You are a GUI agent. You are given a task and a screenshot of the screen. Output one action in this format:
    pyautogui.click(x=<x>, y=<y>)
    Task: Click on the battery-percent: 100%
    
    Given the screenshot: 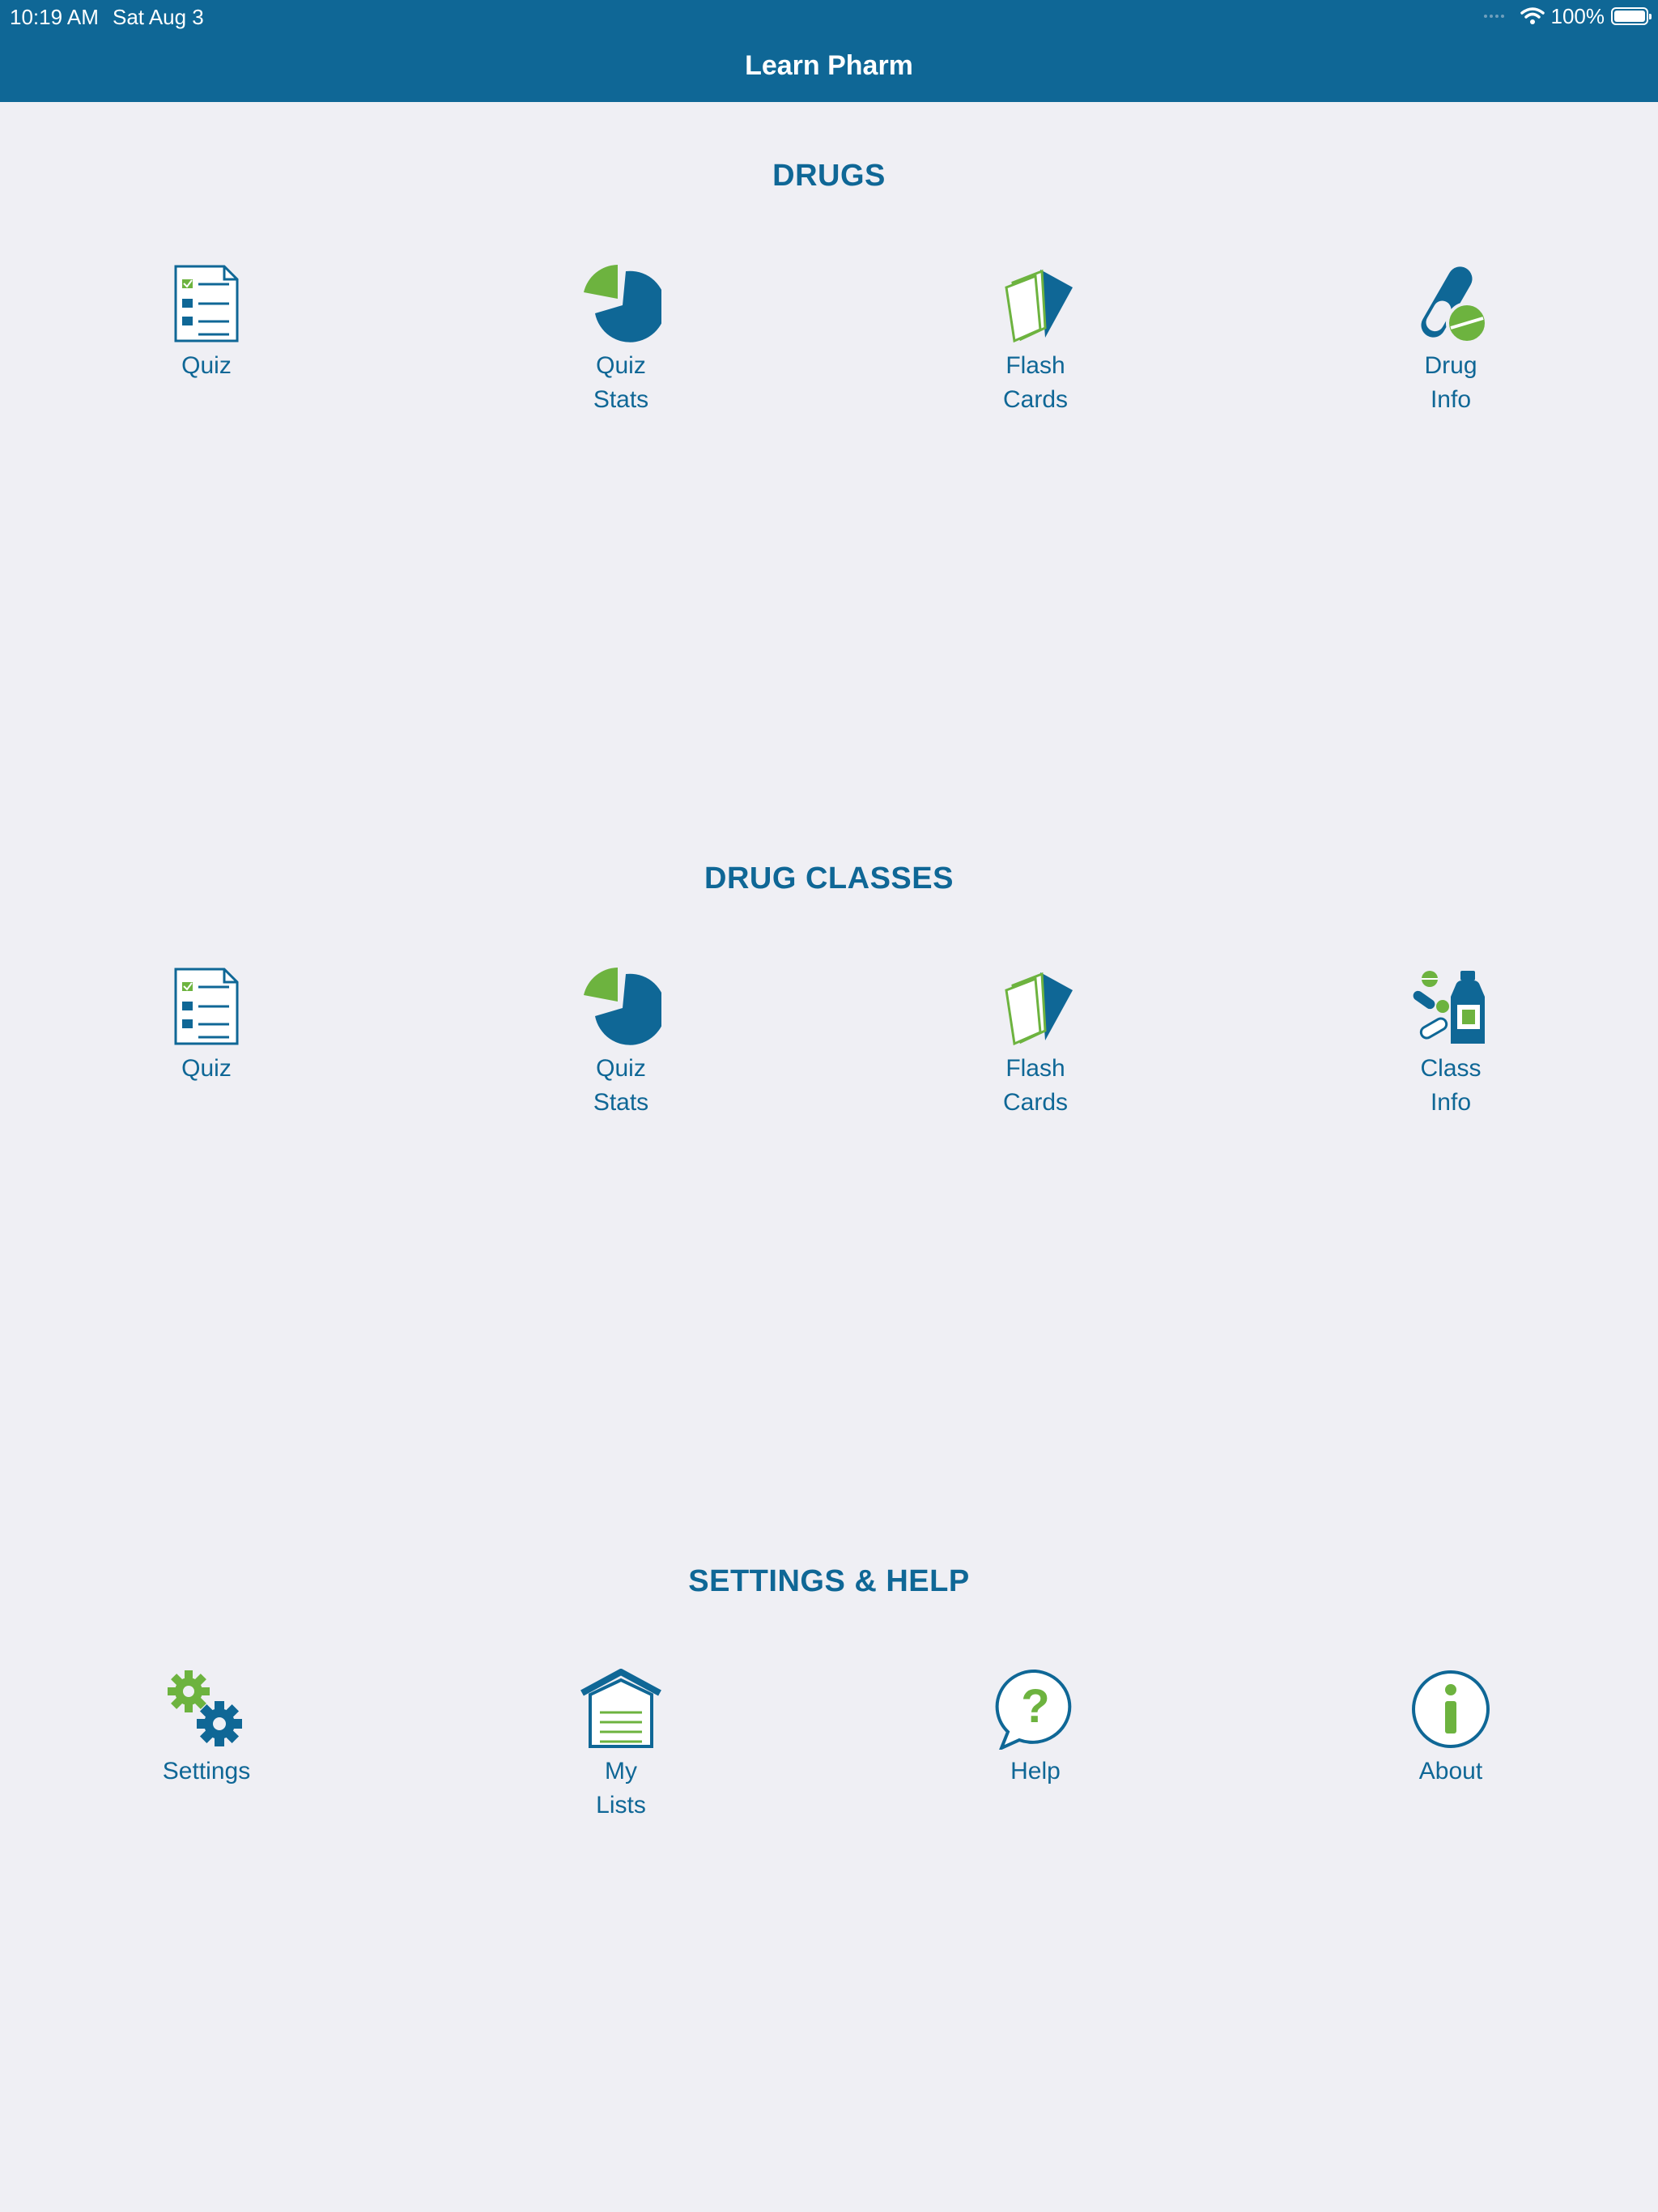 What is the action you would take?
    pyautogui.click(x=1577, y=16)
    